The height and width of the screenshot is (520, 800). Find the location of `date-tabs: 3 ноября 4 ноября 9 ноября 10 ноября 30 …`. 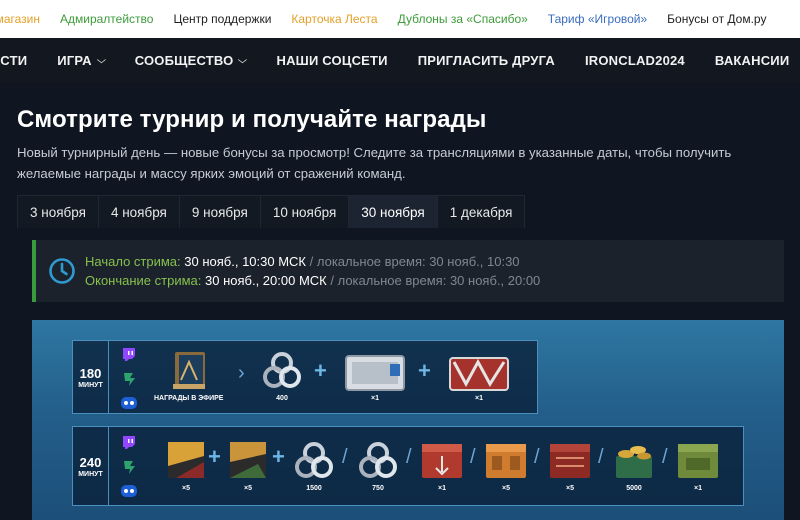

date-tabs: 3 ноября 4 ноября 9 ноября 10 ноября 30 … is located at coordinates (271, 211).